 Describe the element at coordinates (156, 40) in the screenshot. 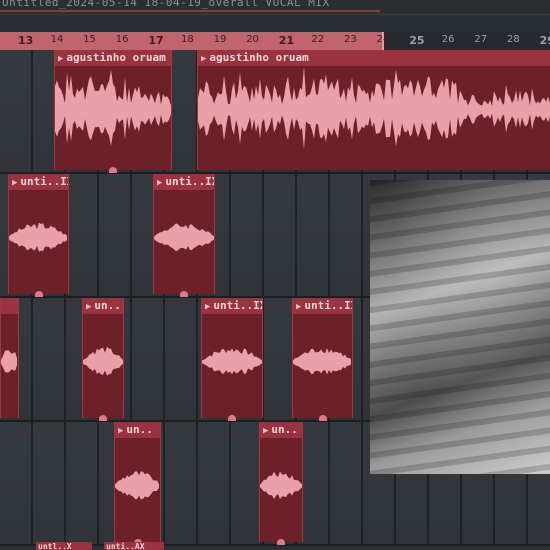

I see `timeline-tick-label: 17` at that location.